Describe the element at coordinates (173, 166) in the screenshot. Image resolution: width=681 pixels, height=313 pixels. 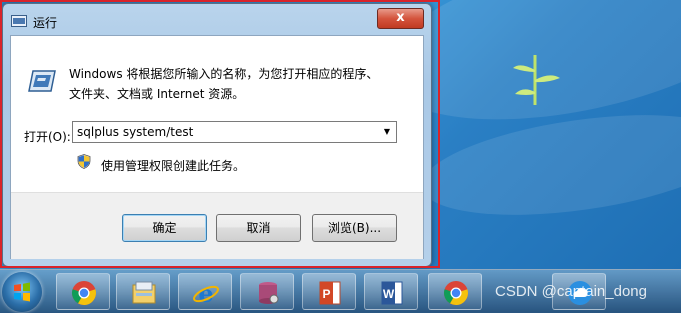
I see `admin-note: 使用管理权限创建此任务。` at that location.